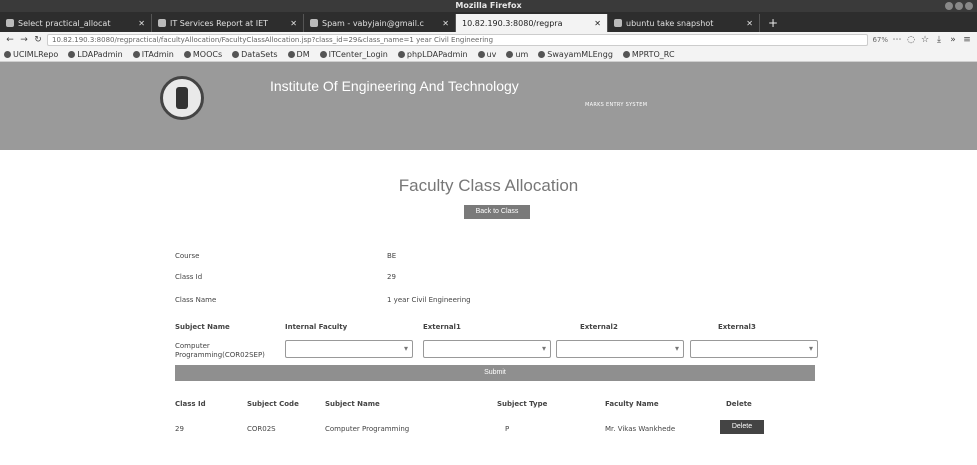 The image size is (977, 465). What do you see at coordinates (358, 54) in the screenshot?
I see `bookmark-label: ITCenter_Login` at bounding box center [358, 54].